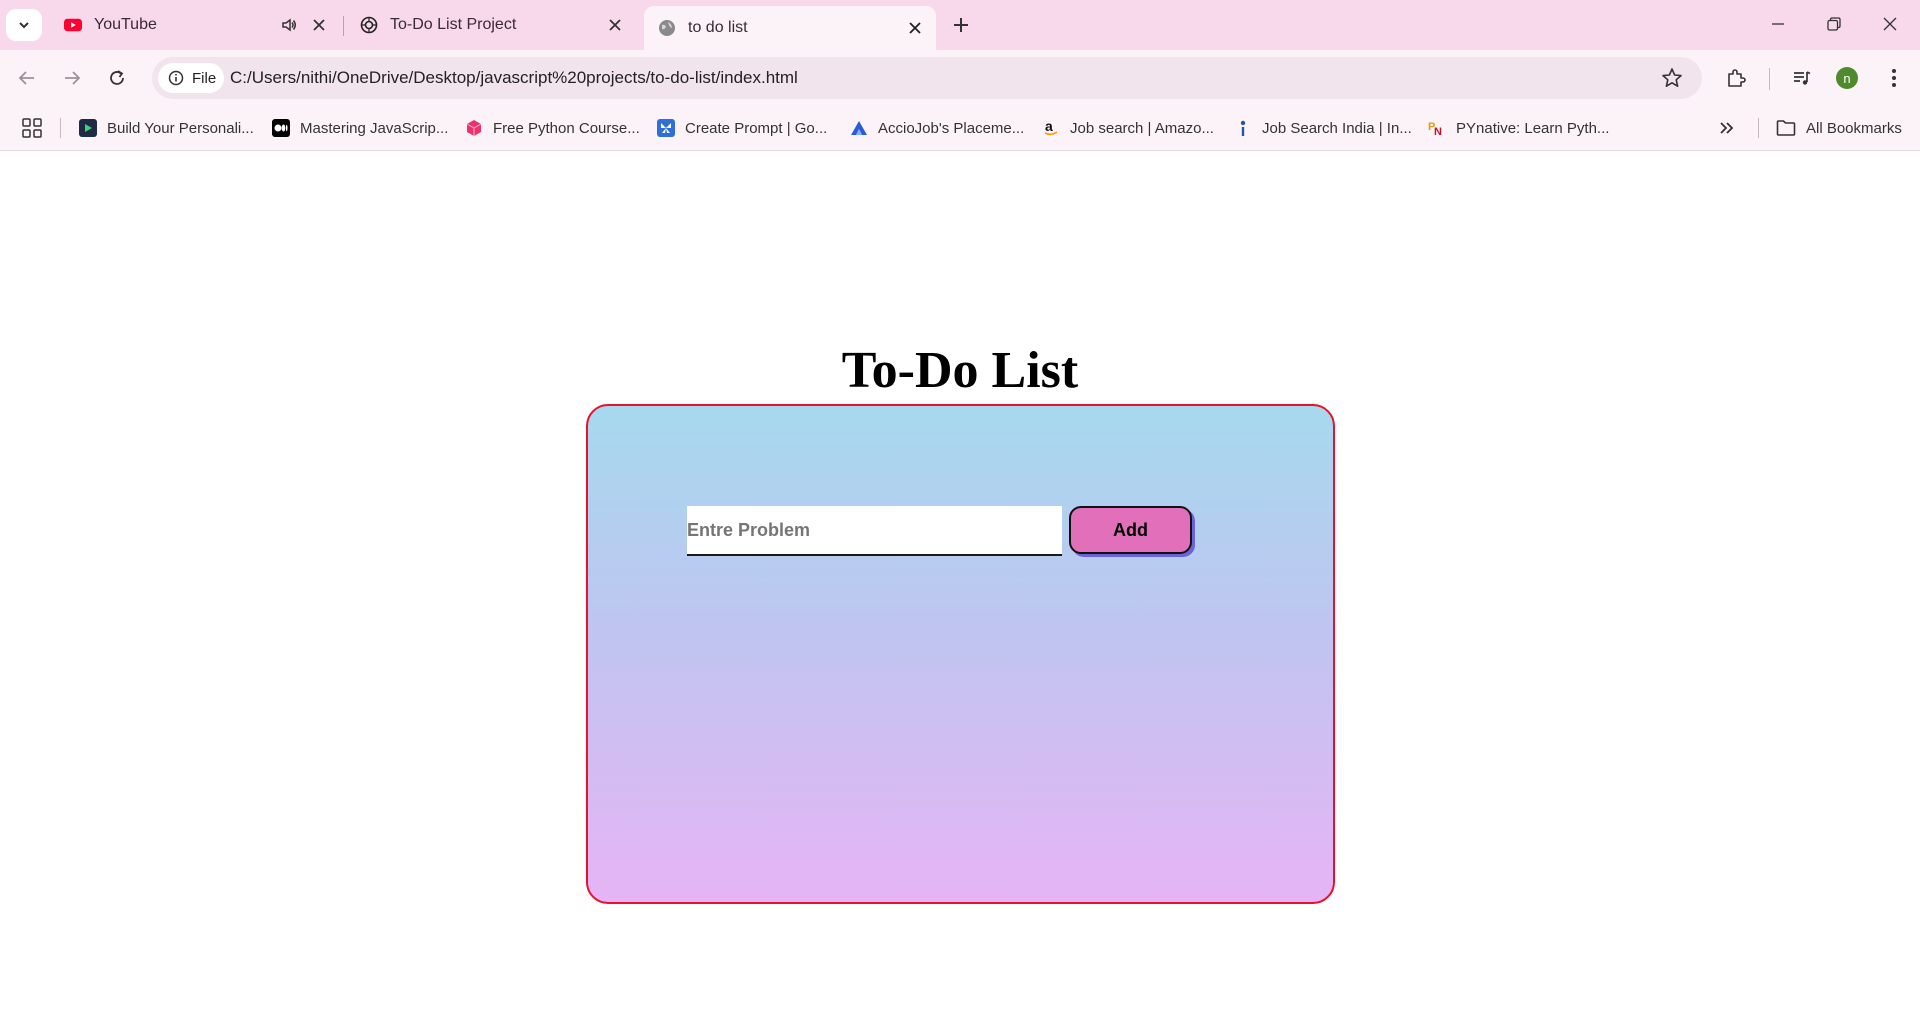  I want to click on reload-button, so click(117, 78).